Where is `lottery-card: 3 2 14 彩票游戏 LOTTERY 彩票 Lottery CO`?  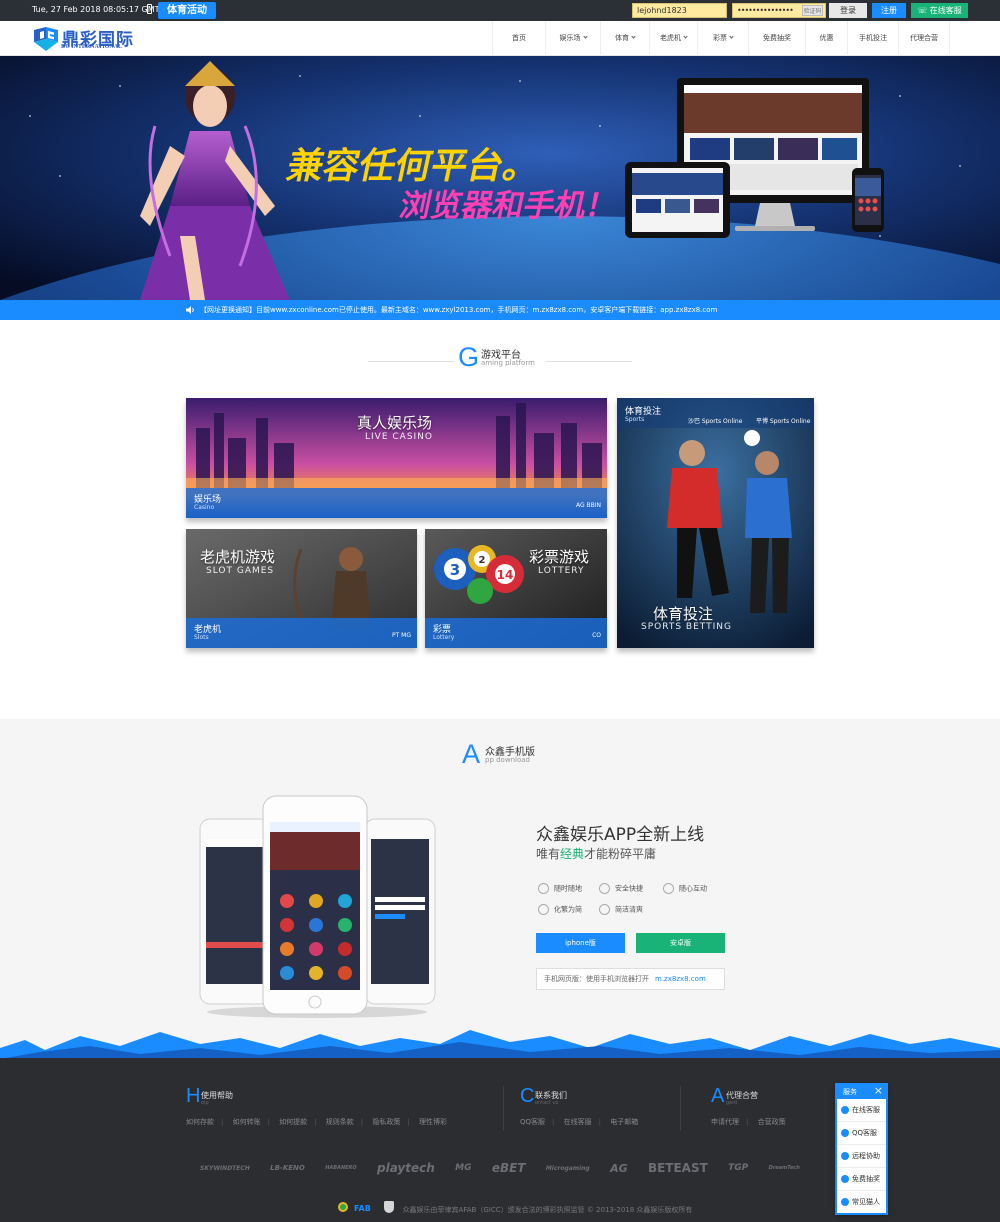 lottery-card: 3 2 14 彩票游戏 LOTTERY 彩票 Lottery CO is located at coordinates (516, 588).